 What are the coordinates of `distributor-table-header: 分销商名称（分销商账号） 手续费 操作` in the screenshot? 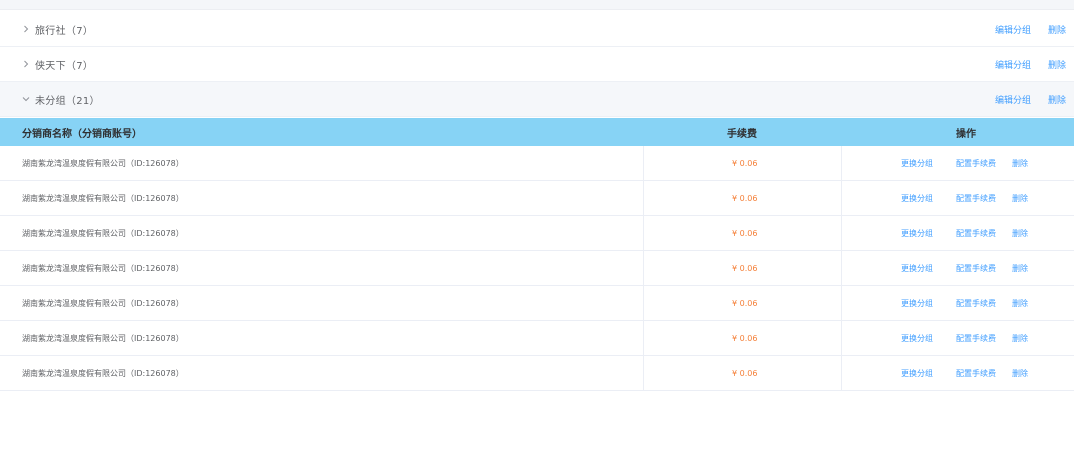 It's located at (537, 132).